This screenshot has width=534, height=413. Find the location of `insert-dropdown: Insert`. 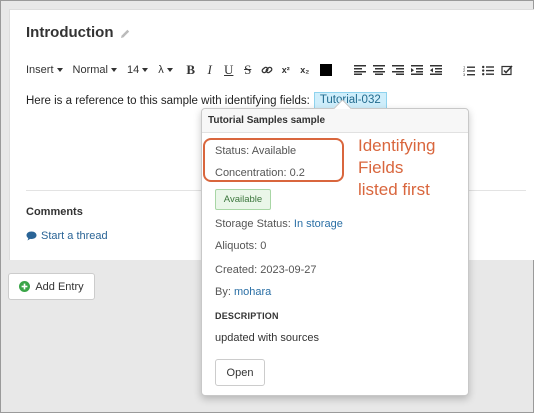

insert-dropdown: Insert is located at coordinates (44, 70).